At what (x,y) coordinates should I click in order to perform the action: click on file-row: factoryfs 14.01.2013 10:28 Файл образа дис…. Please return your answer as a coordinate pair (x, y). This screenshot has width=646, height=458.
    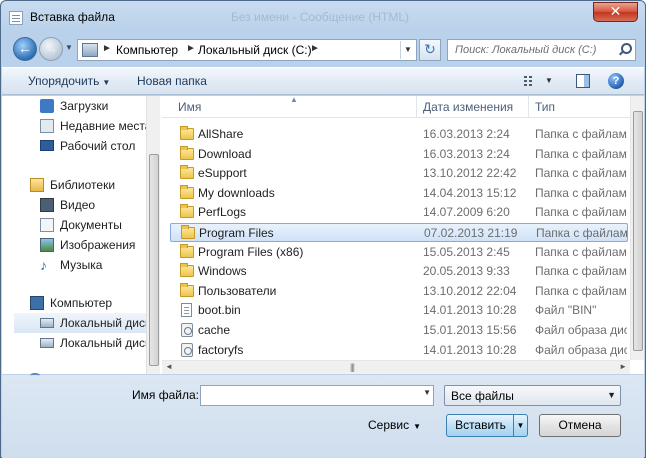
    Looking at the image, I should click on (399, 350).